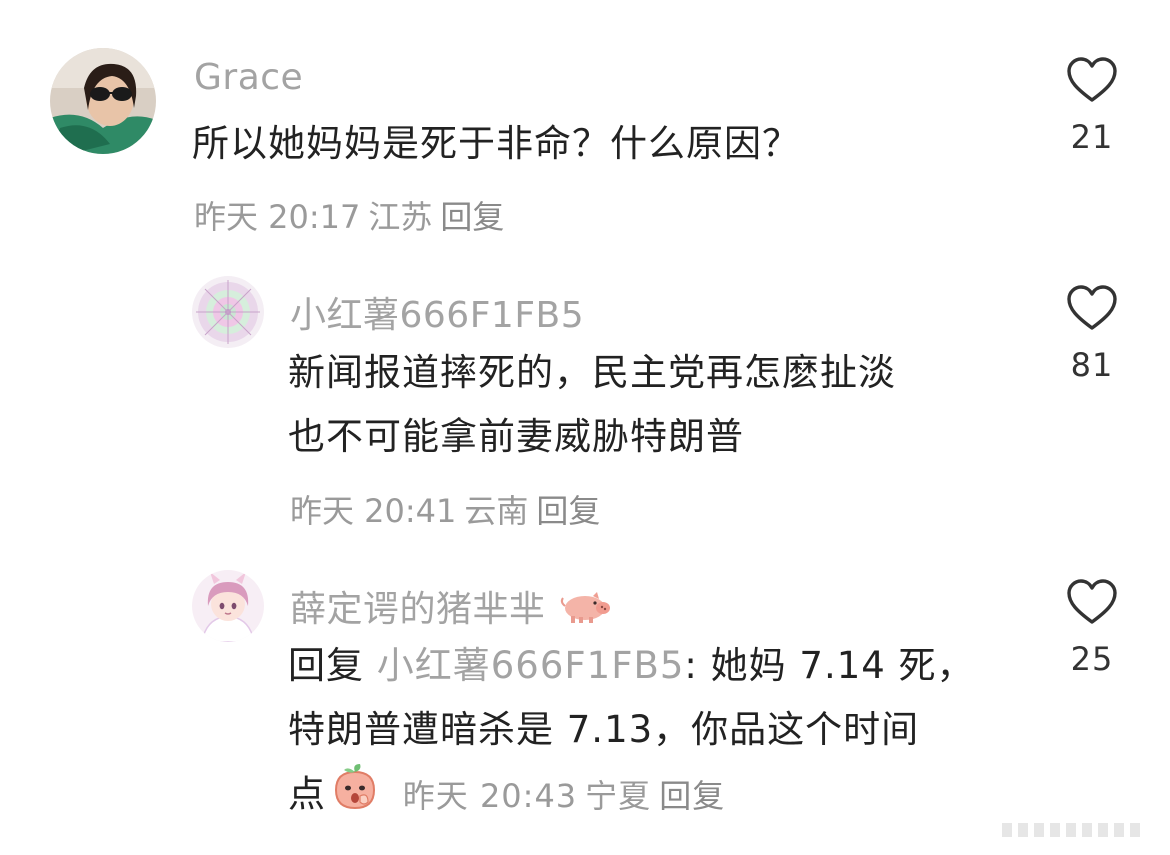  Describe the element at coordinates (1092, 137) in the screenshot. I see `like-count: 21` at that location.